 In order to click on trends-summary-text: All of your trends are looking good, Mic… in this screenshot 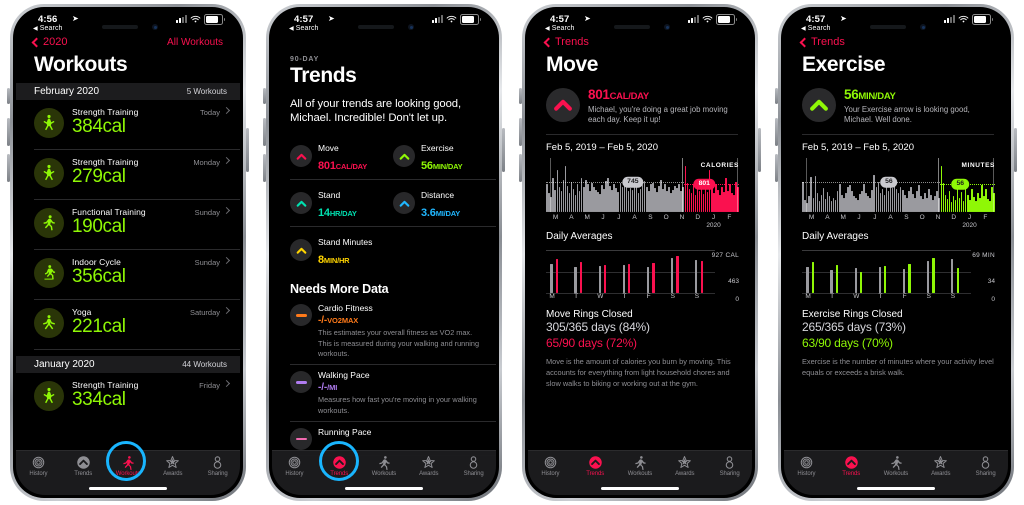, I will do `click(375, 111)`.